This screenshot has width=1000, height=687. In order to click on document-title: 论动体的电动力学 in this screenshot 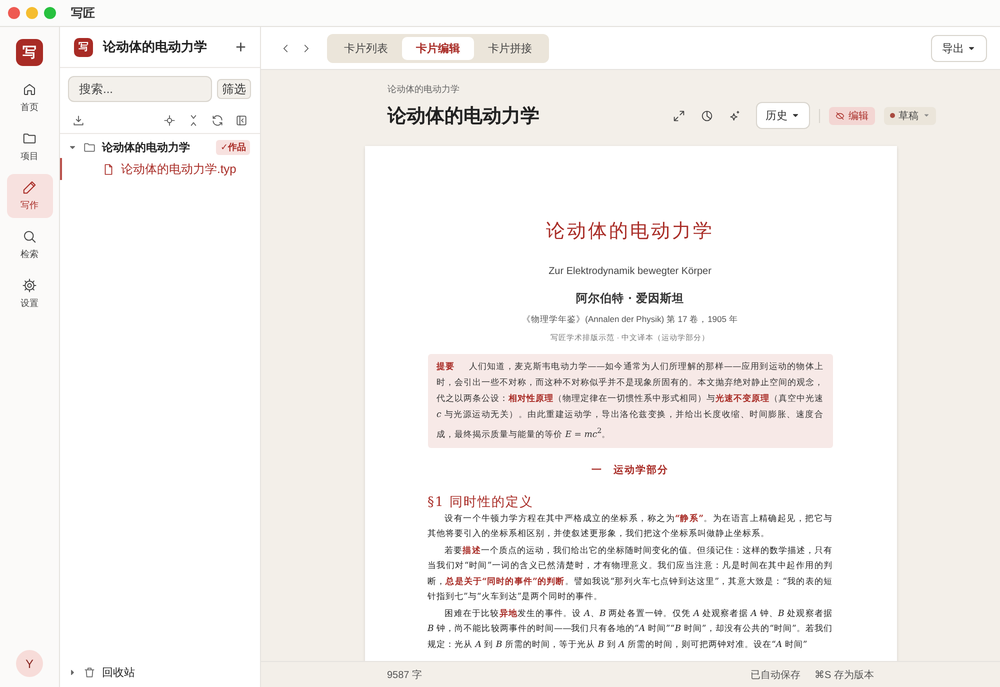, I will do `click(464, 117)`.